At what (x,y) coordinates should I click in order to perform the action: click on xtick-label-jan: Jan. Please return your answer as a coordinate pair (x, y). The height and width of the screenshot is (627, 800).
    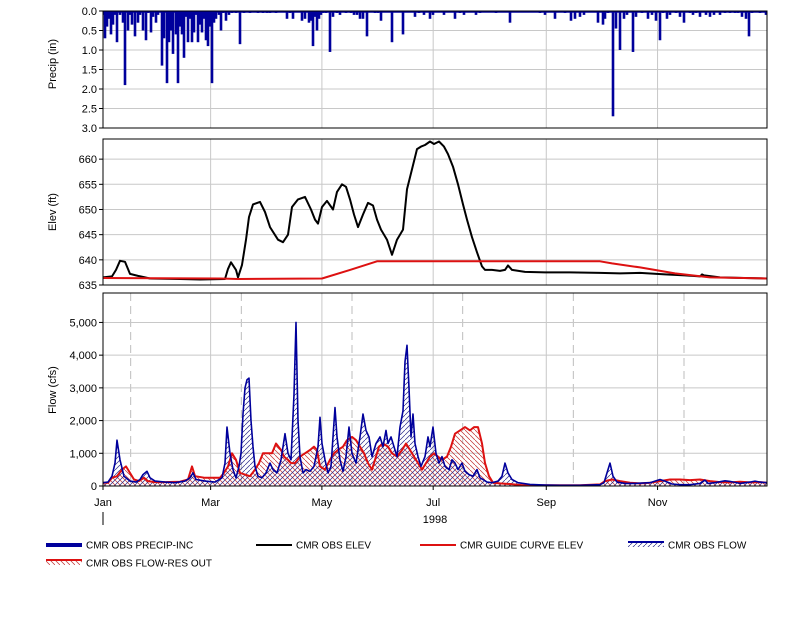
    Looking at the image, I should click on (103, 503).